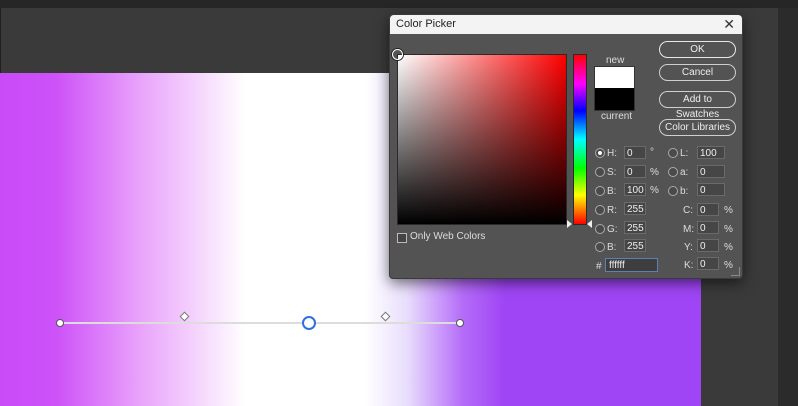 This screenshot has width=798, height=406. I want to click on radio-l, so click(673, 153).